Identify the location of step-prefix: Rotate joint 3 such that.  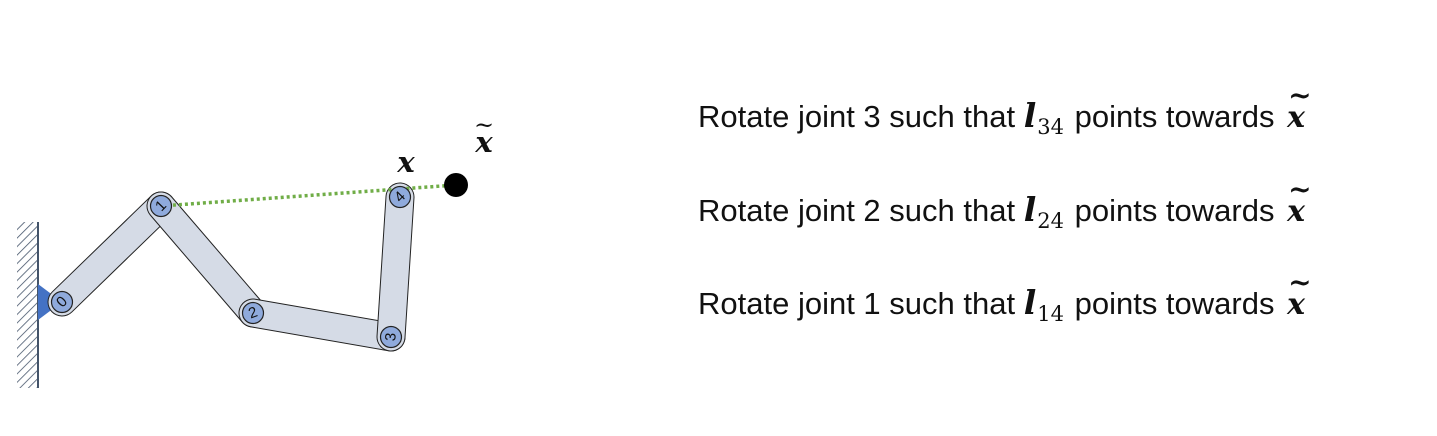
(861, 116).